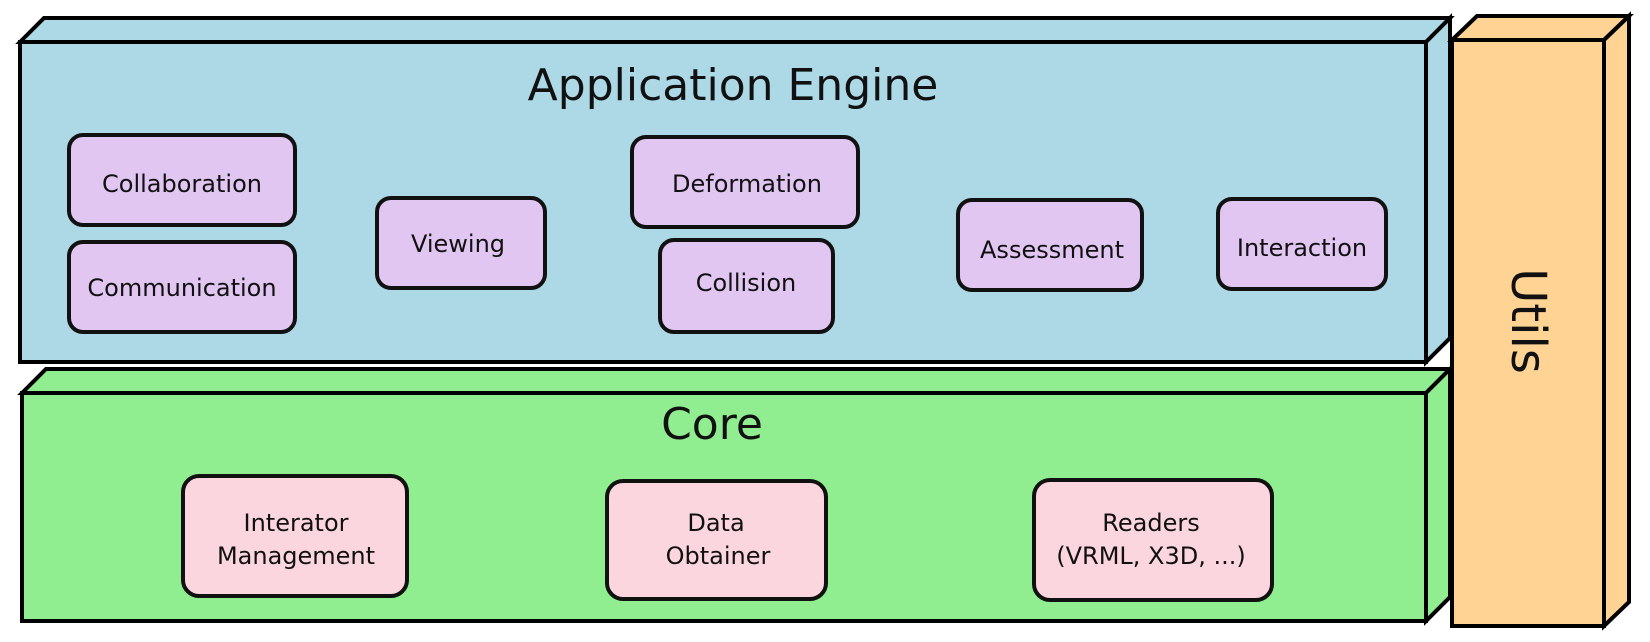 This screenshot has width=1650, height=642. What do you see at coordinates (715, 523) in the screenshot?
I see `module-label-line-1: Data` at bounding box center [715, 523].